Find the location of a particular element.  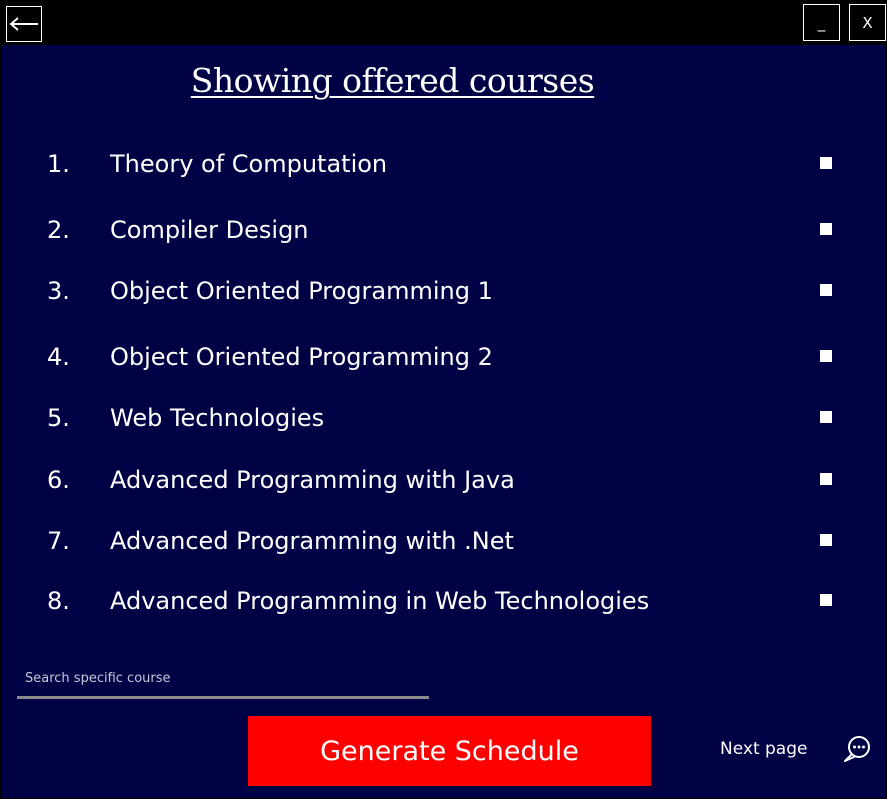

course-number: 1. is located at coordinates (58, 164).